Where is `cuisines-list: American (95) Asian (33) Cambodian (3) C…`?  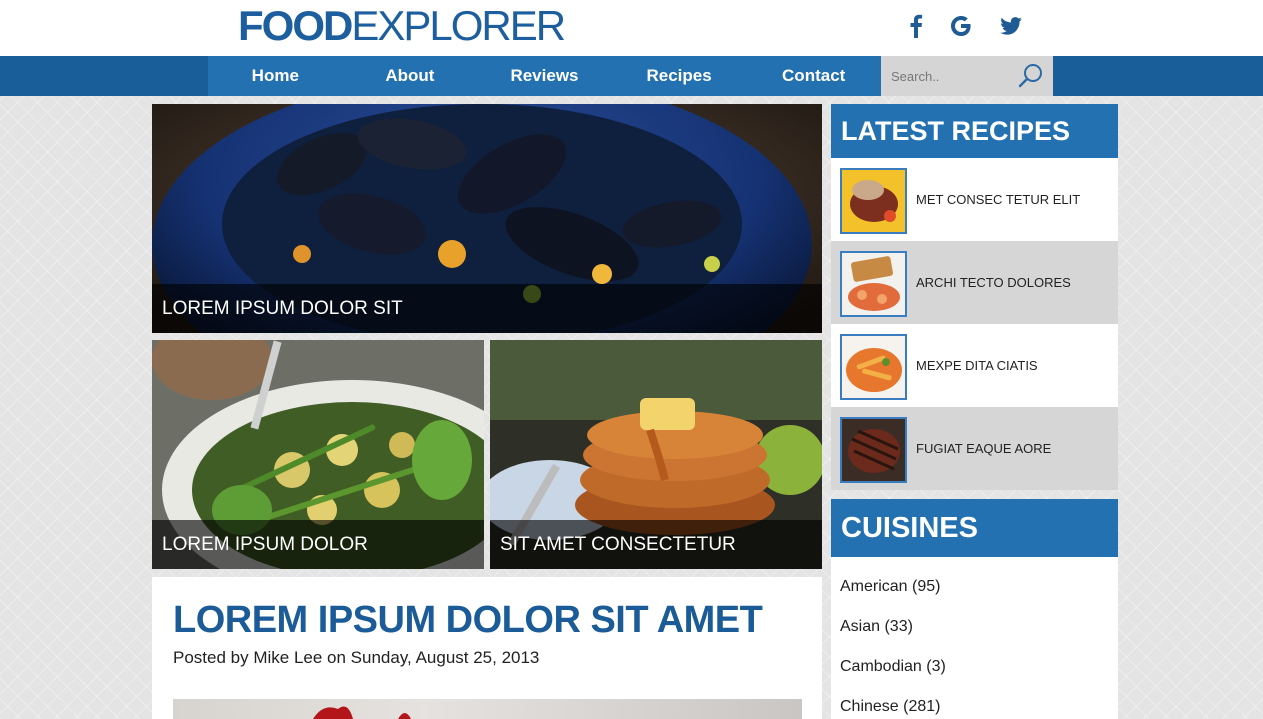 cuisines-list: American (95) Asian (33) Cambodian (3) C… is located at coordinates (974, 638).